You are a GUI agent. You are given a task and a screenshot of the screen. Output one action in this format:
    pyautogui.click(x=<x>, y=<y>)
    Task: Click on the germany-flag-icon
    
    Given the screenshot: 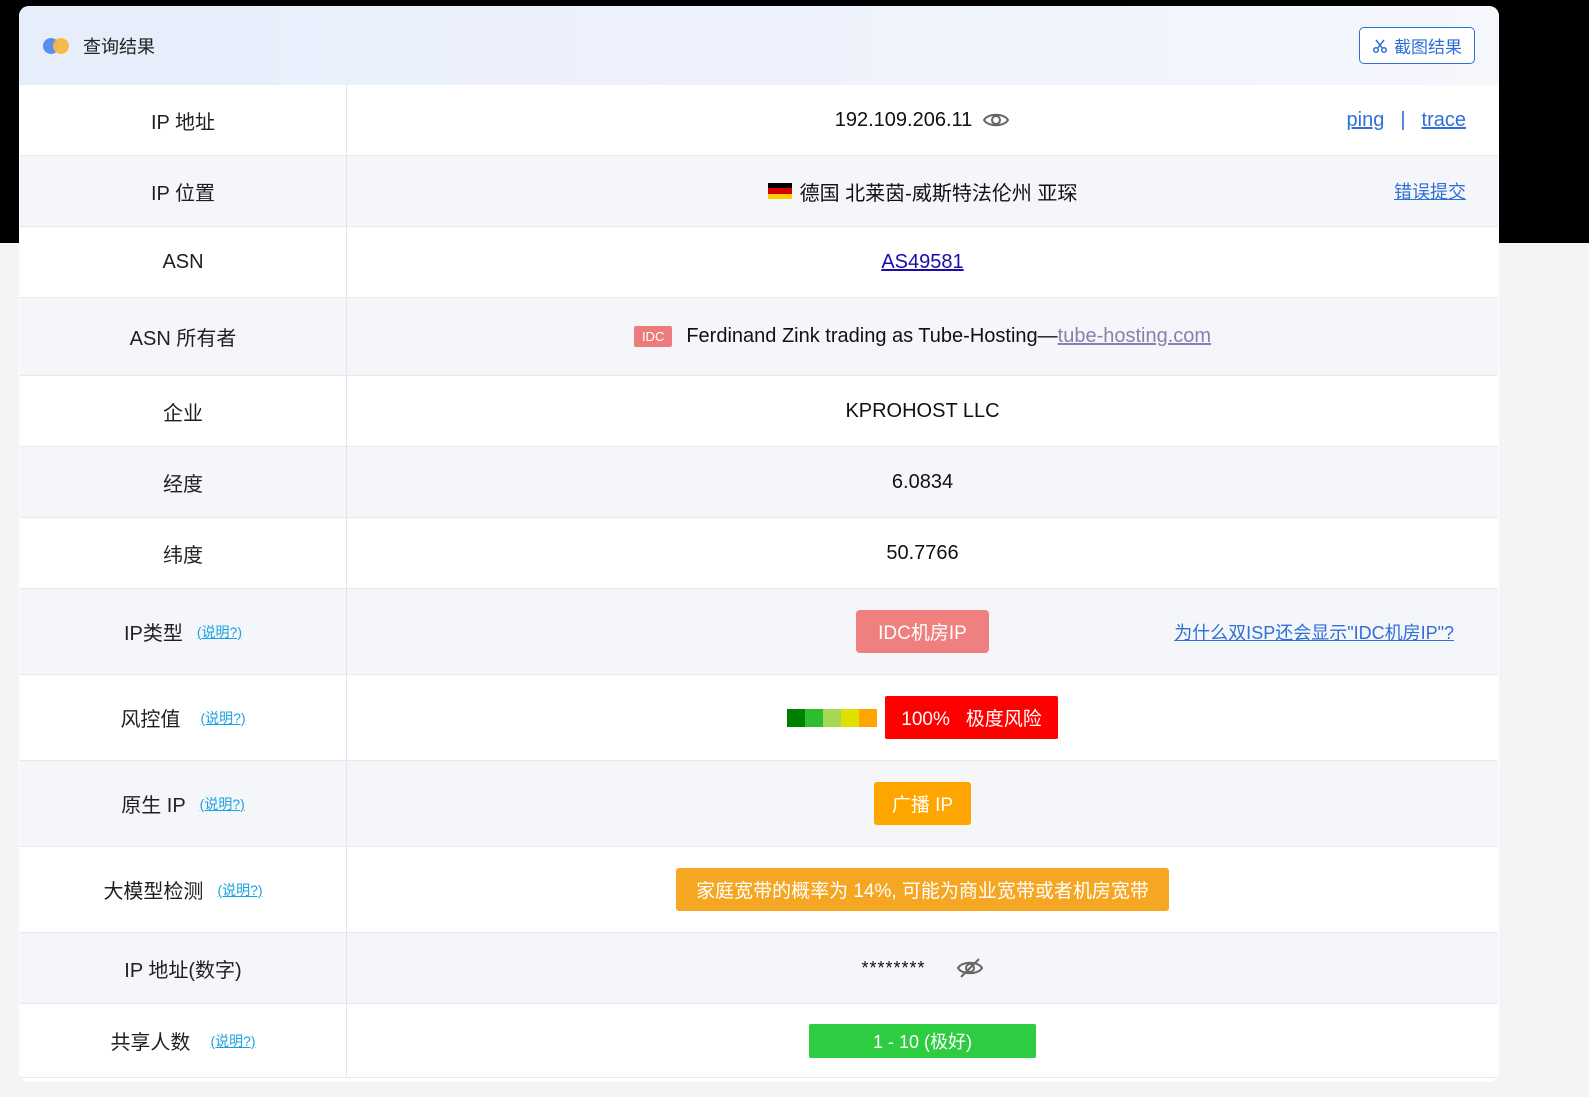 What is the action you would take?
    pyautogui.click(x=779, y=191)
    